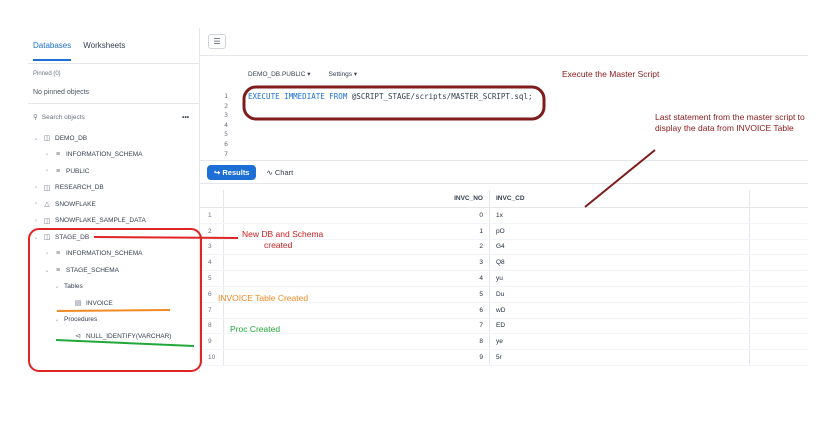  I want to click on result-tabs: ↪ Results ∿ Chart, so click(504, 172).